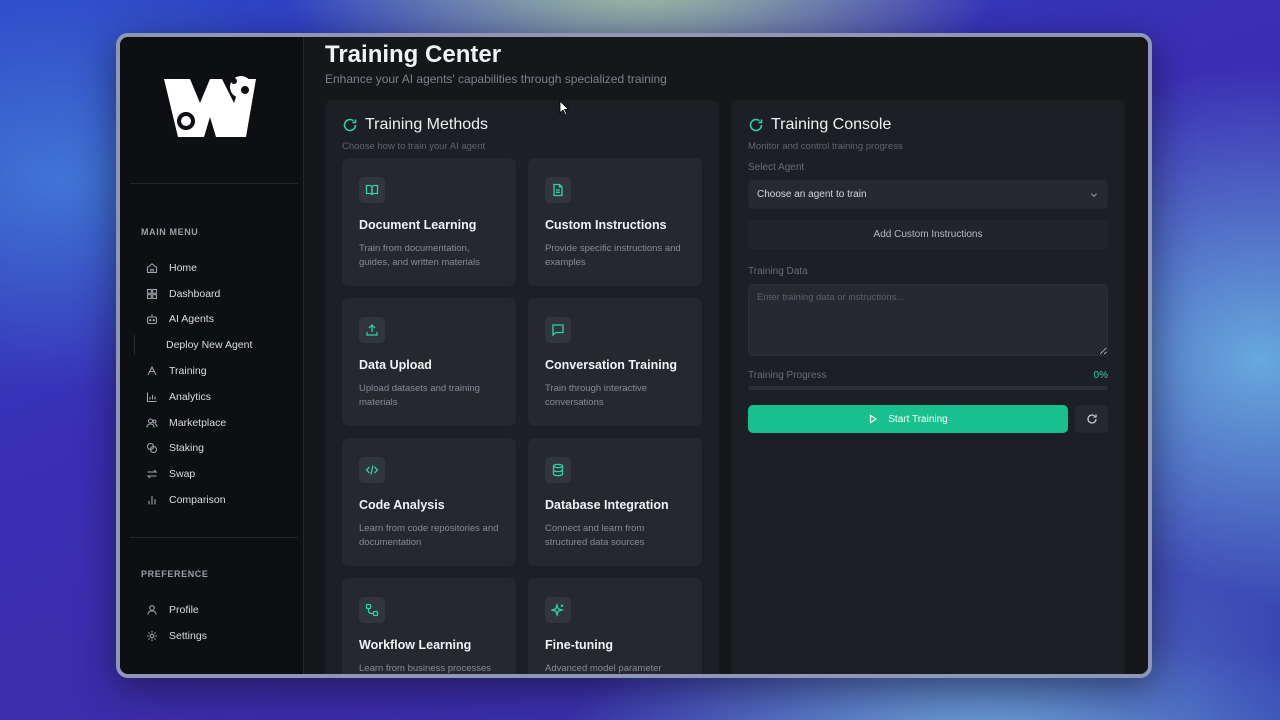  I want to click on card-desc: Learn from business processes, so click(425, 668).